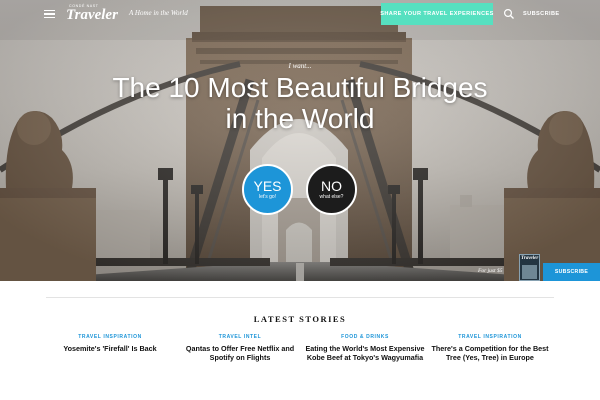  Describe the element at coordinates (541, 14) in the screenshot. I see `subscribe-link: SUBSCRIBE` at that location.